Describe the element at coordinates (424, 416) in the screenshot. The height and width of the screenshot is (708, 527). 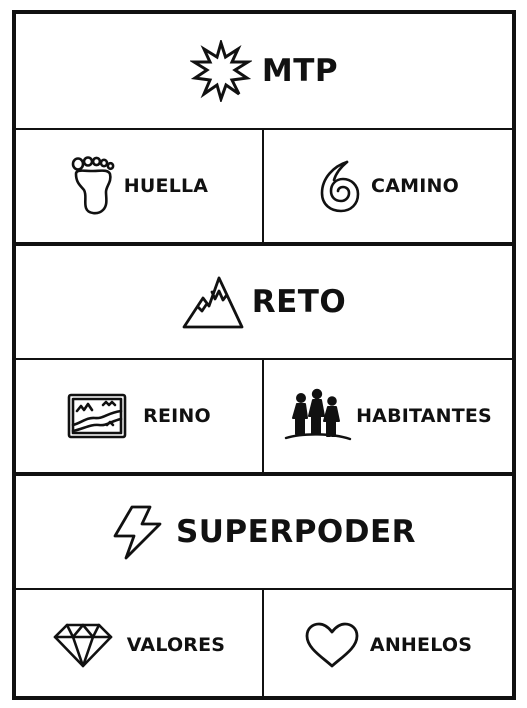
I see `habitantes-label: HABITANTES` at that location.